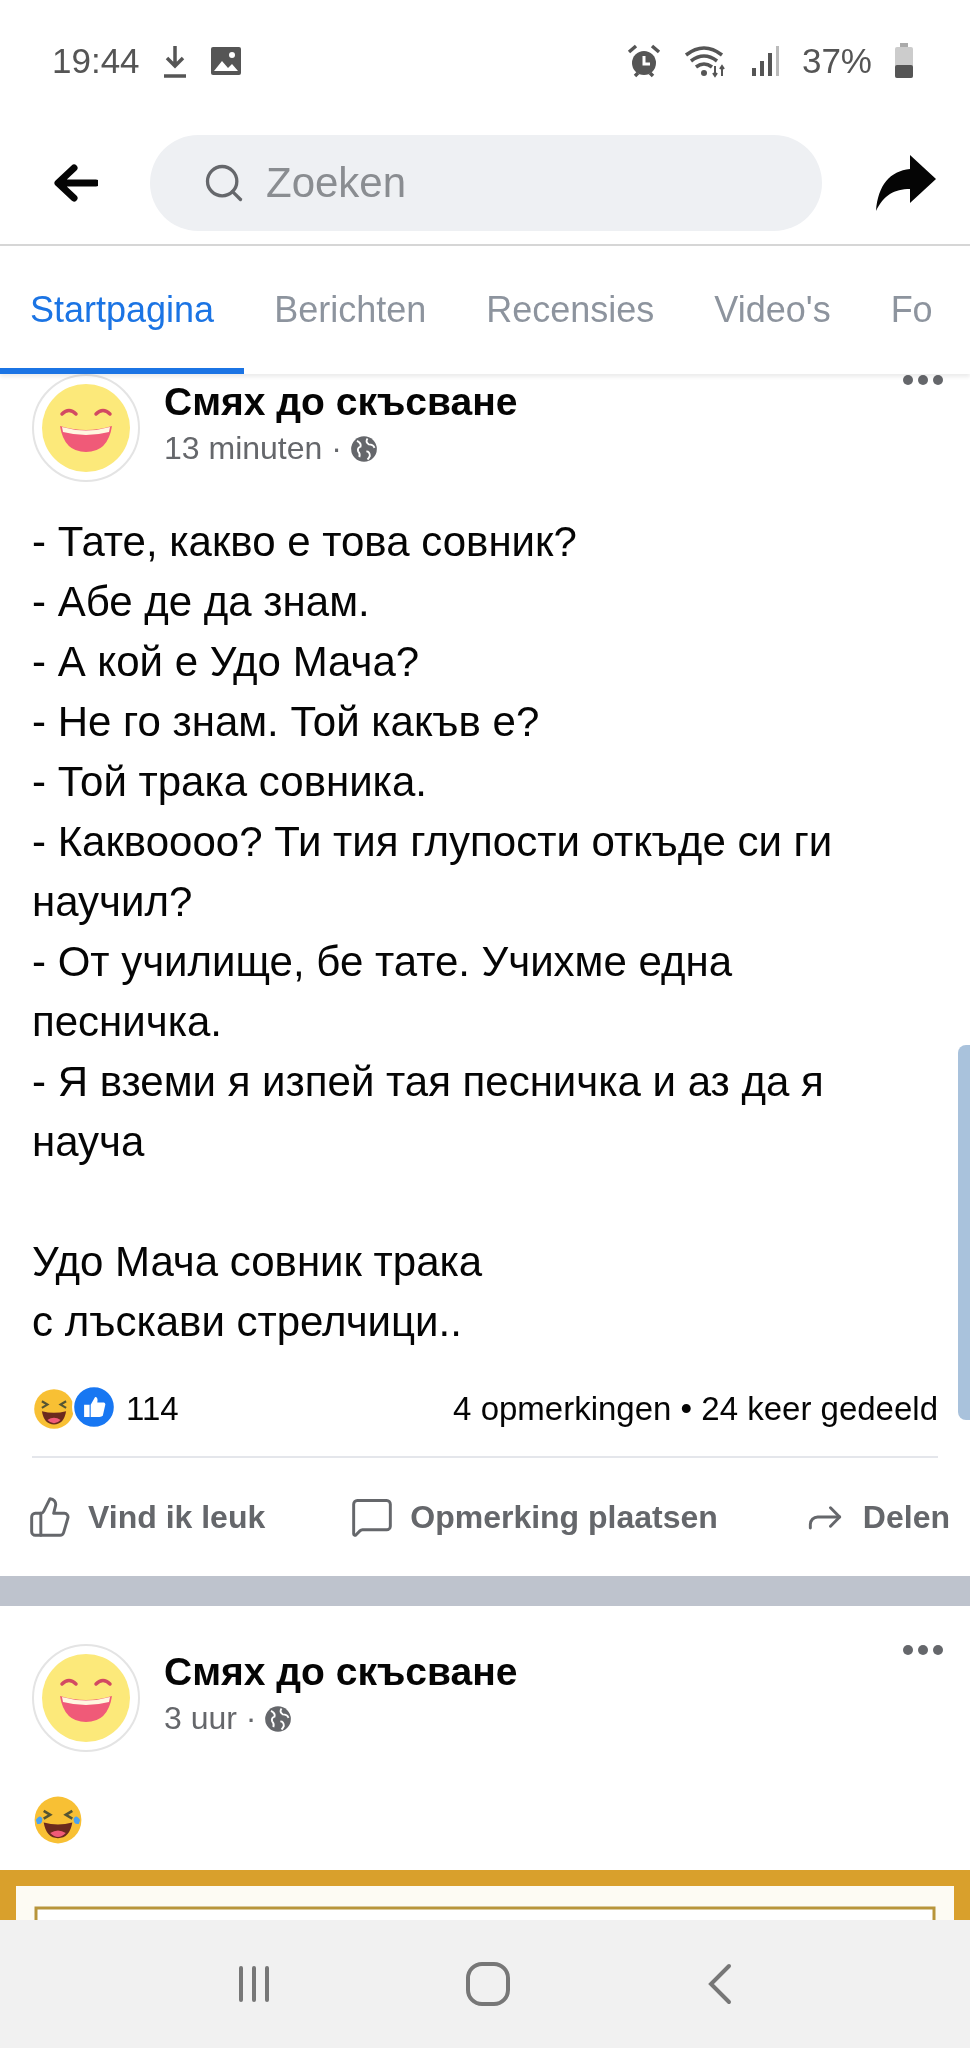 Image resolution: width=970 pixels, height=2048 pixels. What do you see at coordinates (86, 1698) in the screenshot?
I see `avatar-icon` at bounding box center [86, 1698].